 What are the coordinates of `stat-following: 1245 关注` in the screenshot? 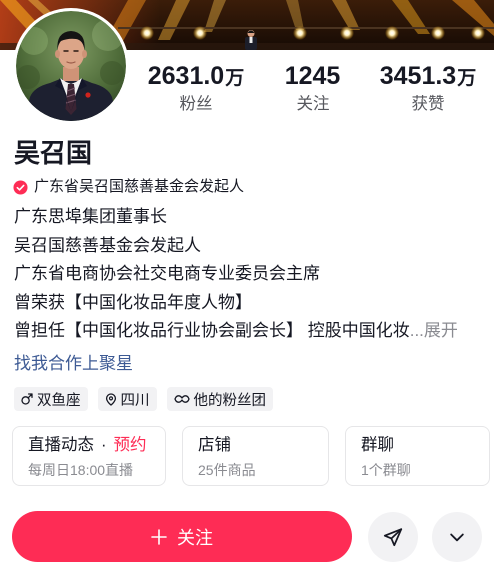 It's located at (313, 88).